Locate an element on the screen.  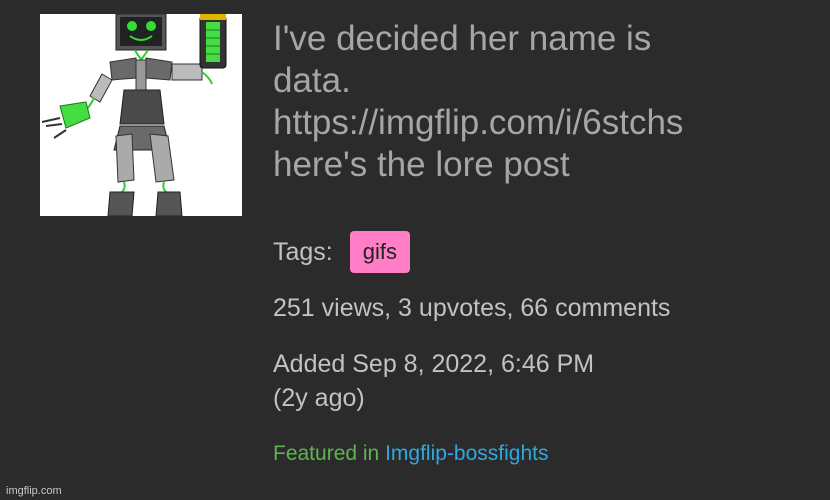
featured-stream-link: Imgflip-bossfights is located at coordinates (466, 453).